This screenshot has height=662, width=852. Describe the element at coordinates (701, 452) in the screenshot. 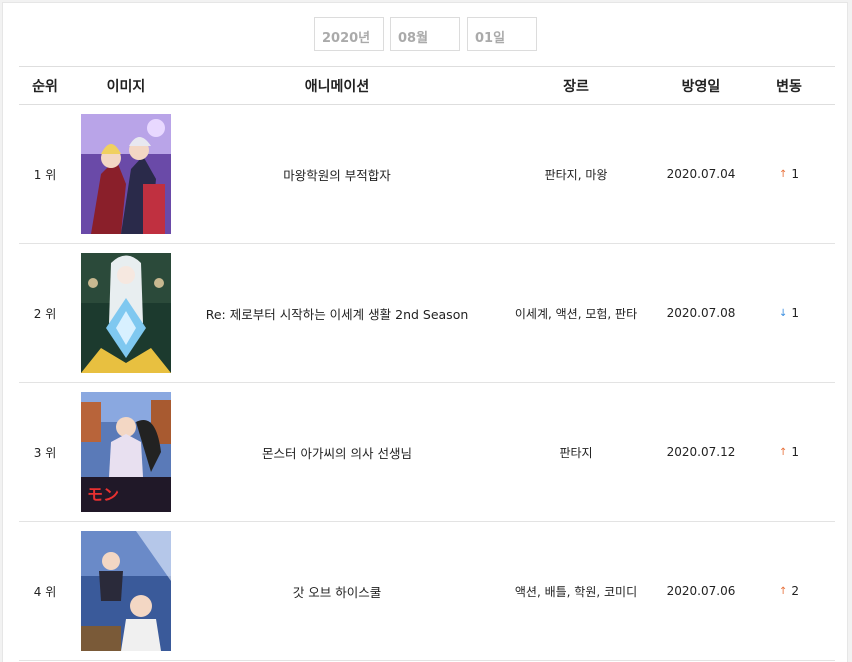

I see `air-date-cell: 2020.07.12` at that location.